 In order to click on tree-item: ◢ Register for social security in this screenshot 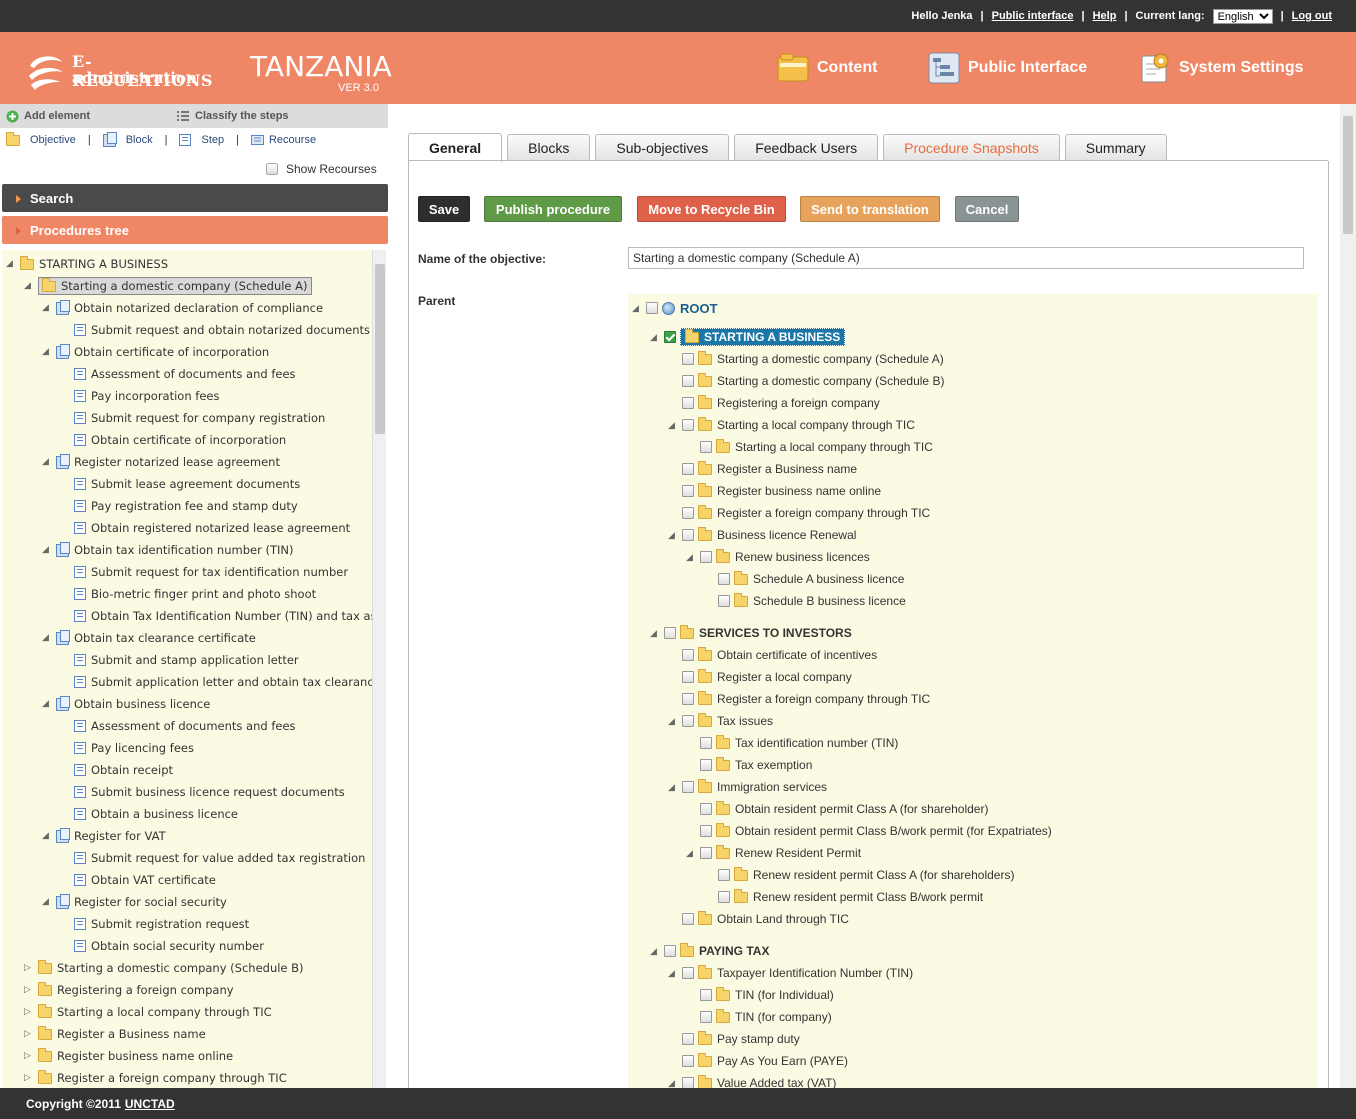, I will do `click(134, 902)`.